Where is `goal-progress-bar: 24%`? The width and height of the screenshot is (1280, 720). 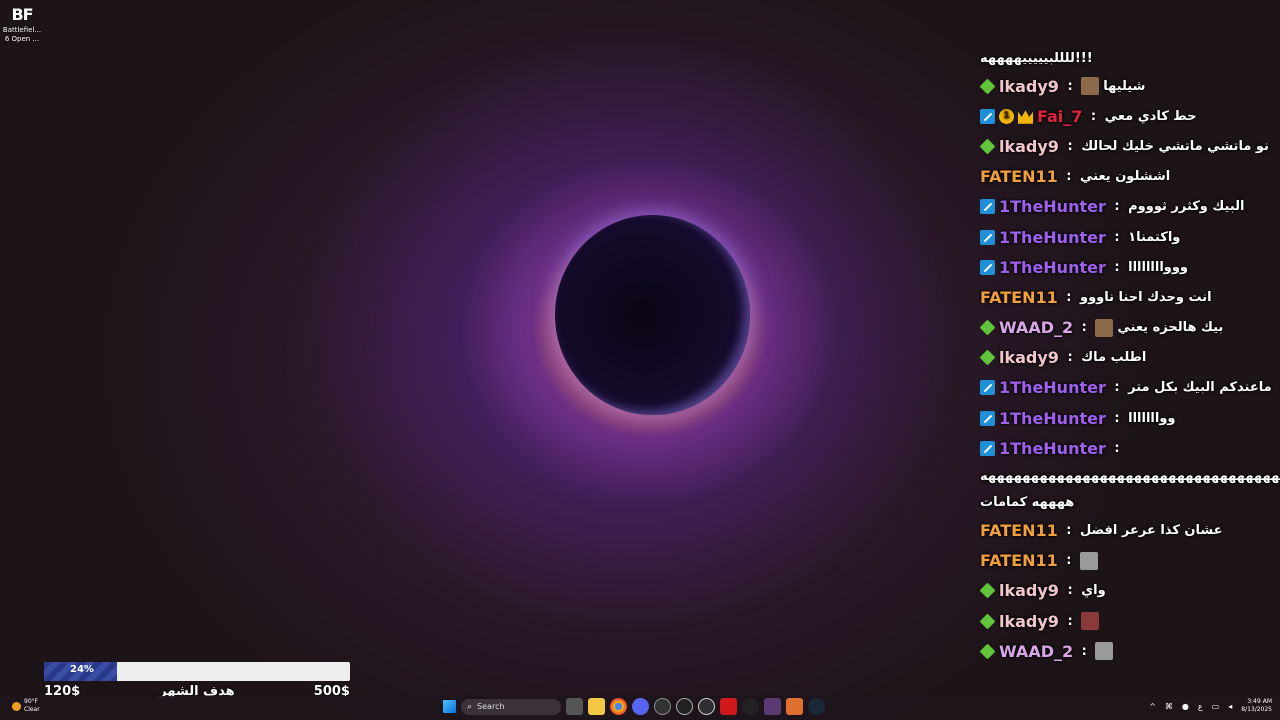
goal-progress-bar: 24% is located at coordinates (197, 671).